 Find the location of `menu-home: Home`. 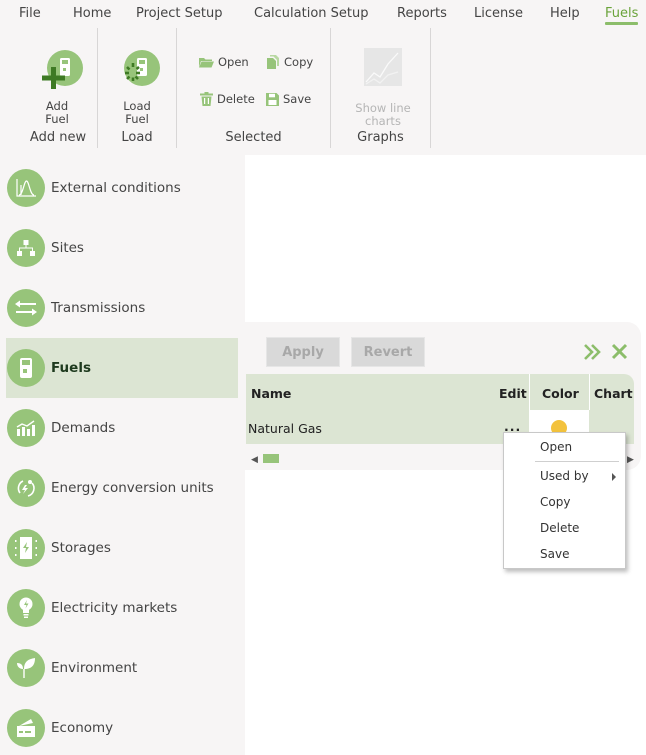

menu-home: Home is located at coordinates (92, 13).